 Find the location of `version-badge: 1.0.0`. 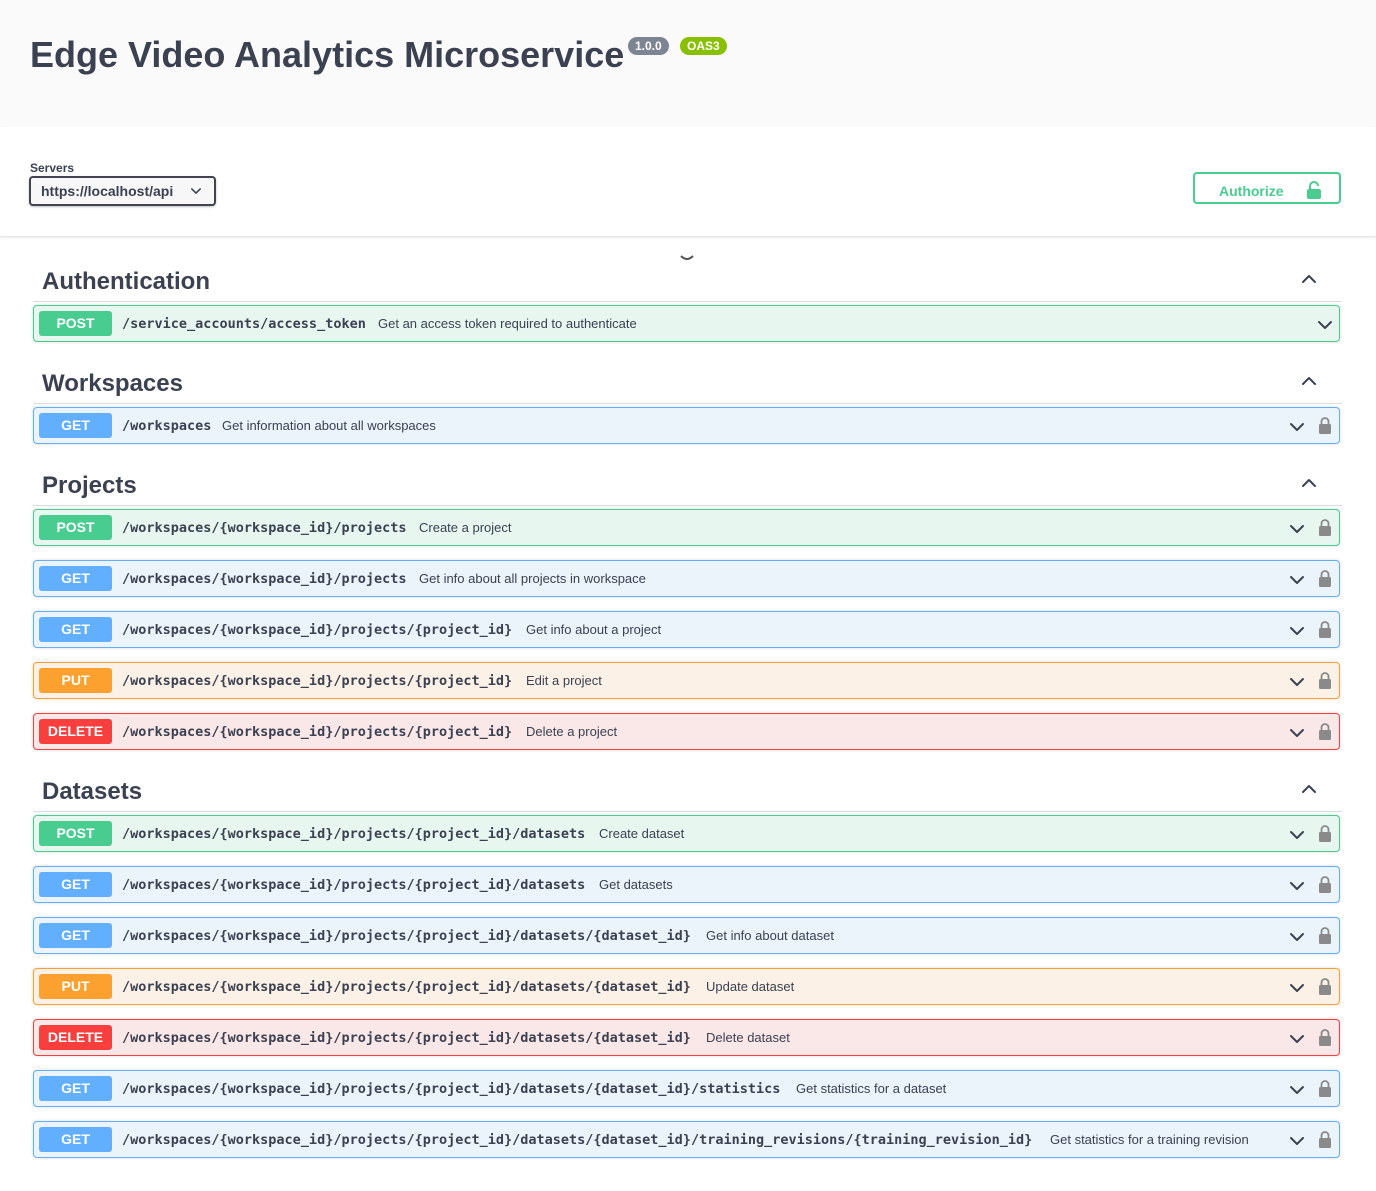

version-badge: 1.0.0 is located at coordinates (648, 46).